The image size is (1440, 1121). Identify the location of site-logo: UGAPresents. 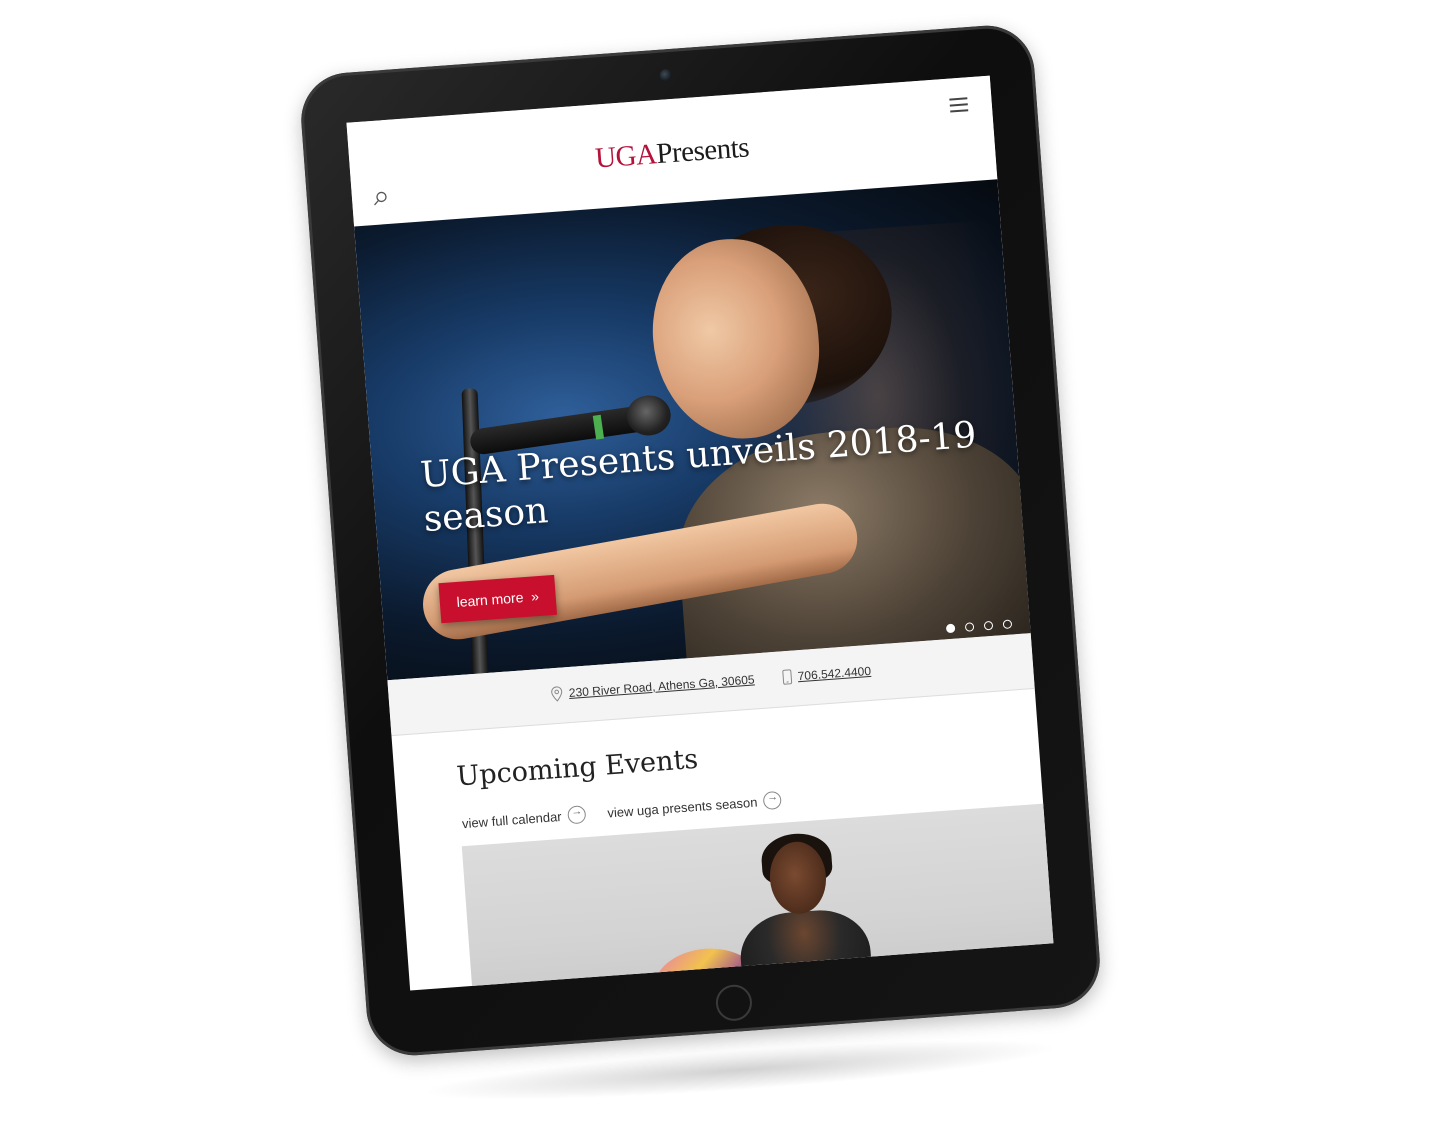
(672, 153).